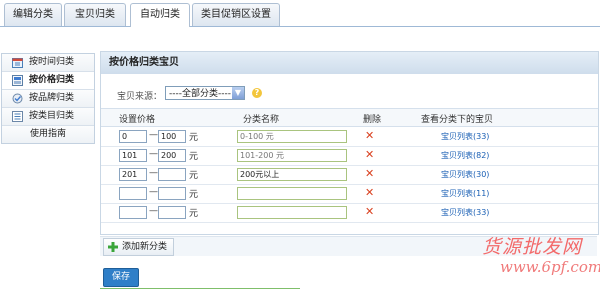 The width and height of the screenshot is (600, 290). What do you see at coordinates (261, 120) in the screenshot?
I see `column-name: 分类名称` at bounding box center [261, 120].